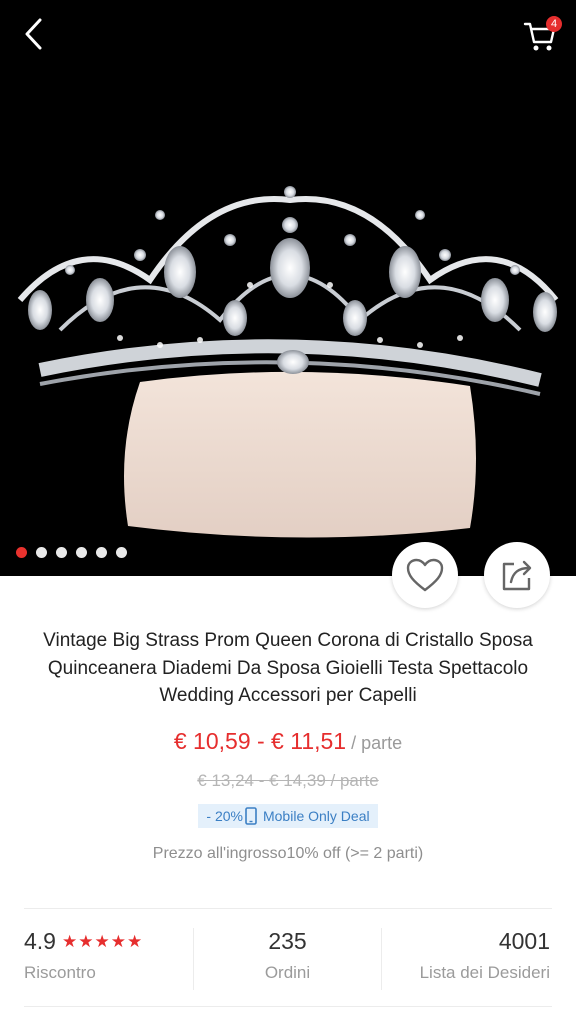 The width and height of the screenshot is (576, 1024). What do you see at coordinates (109, 964) in the screenshot?
I see `stat-feedback: 4.9 ★★★★★ Riscontro` at bounding box center [109, 964].